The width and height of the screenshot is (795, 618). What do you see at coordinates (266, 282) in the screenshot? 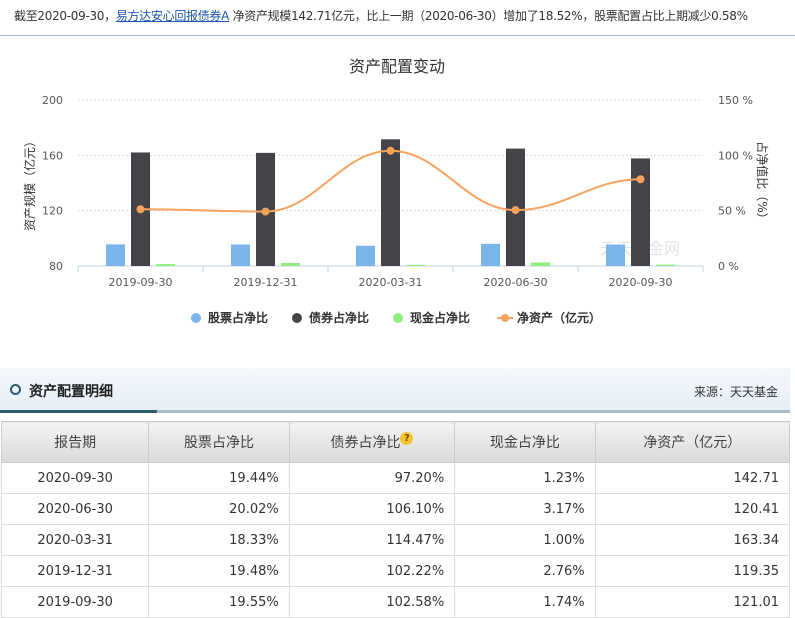
I see `x-tick-label: 2019-12-31` at bounding box center [266, 282].